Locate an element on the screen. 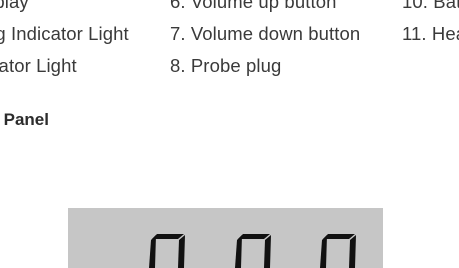  parts-list-item: 10. Bat is located at coordinates (430, 6).